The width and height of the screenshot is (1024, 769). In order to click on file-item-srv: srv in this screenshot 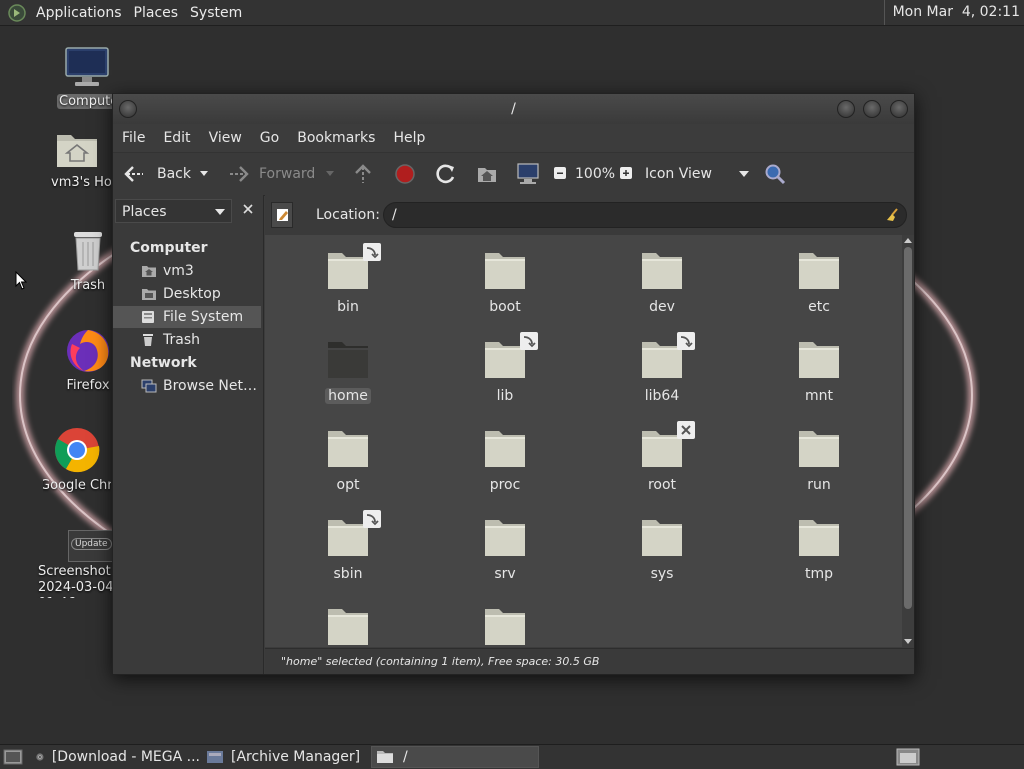, I will do `click(505, 549)`.